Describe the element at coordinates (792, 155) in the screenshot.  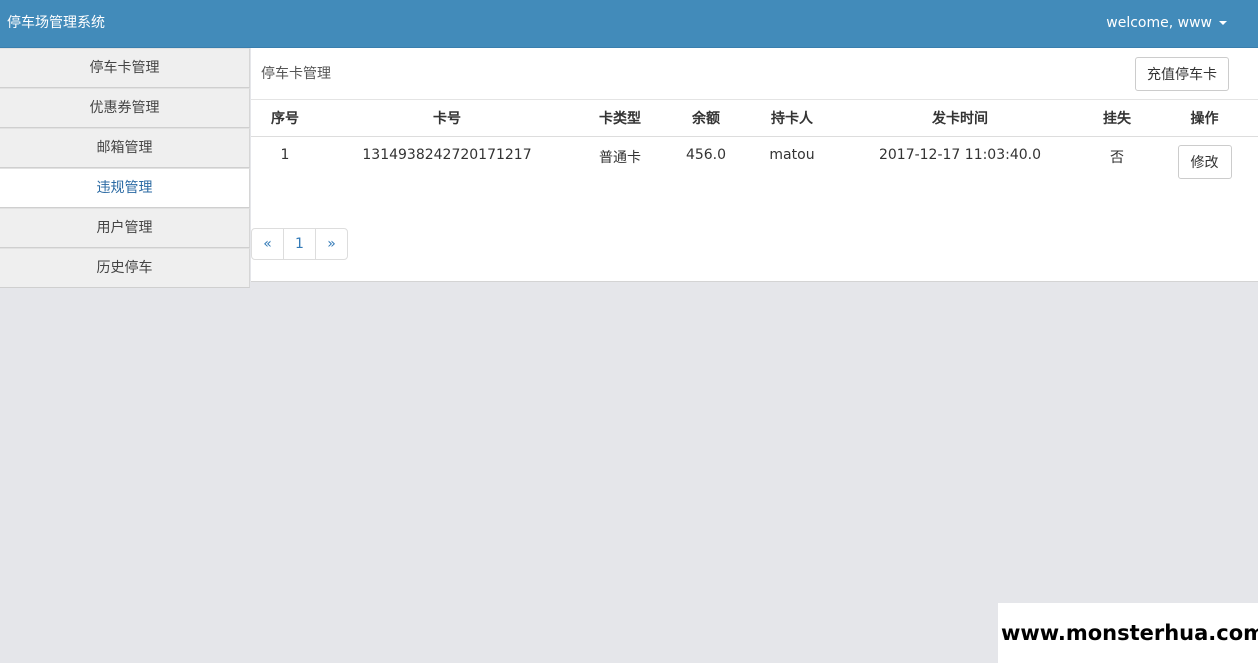
I see `cell-holder: matou` at that location.